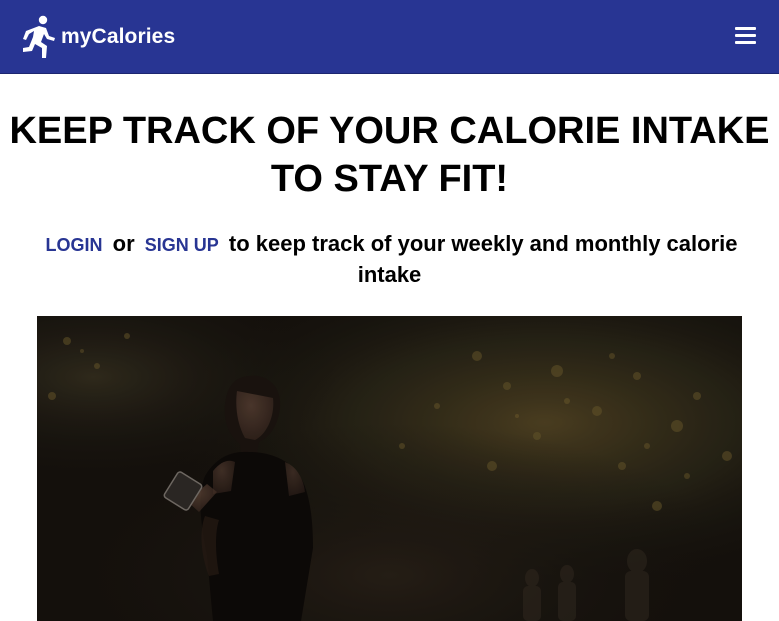 This screenshot has width=779, height=621. What do you see at coordinates (118, 36) in the screenshot?
I see `brand-name: myCalories` at bounding box center [118, 36].